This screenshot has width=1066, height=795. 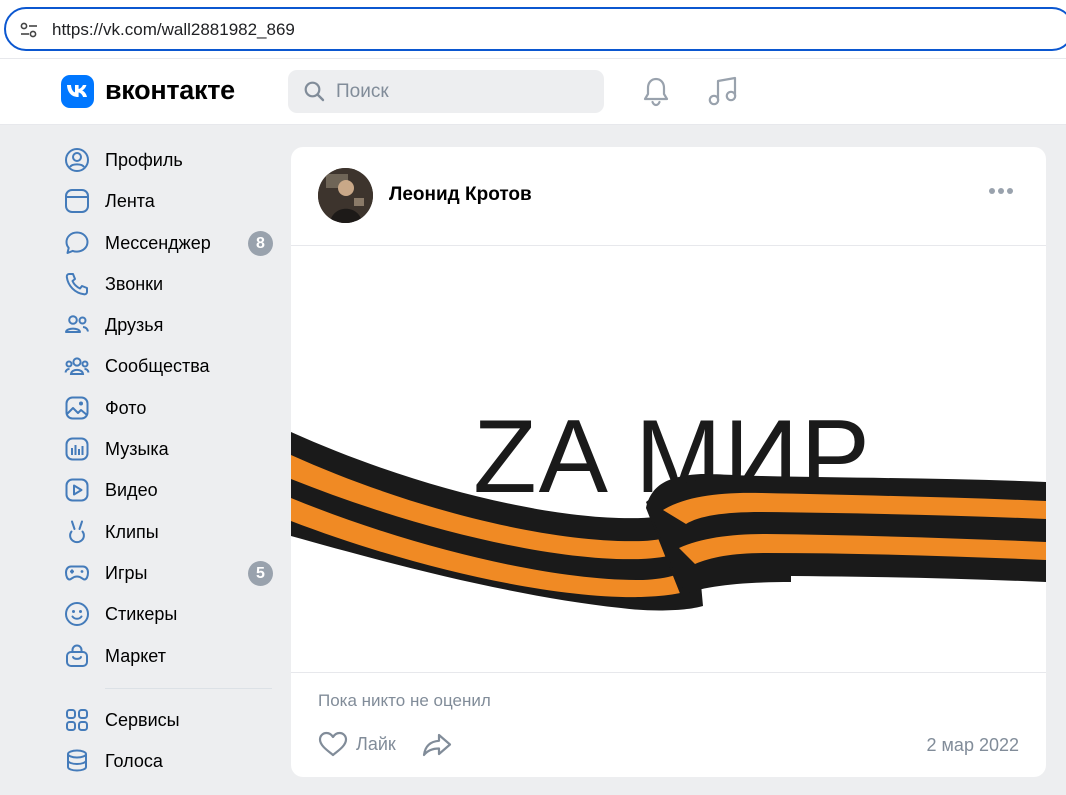 What do you see at coordinates (260, 243) in the screenshot?
I see `unread-badge: 8` at bounding box center [260, 243].